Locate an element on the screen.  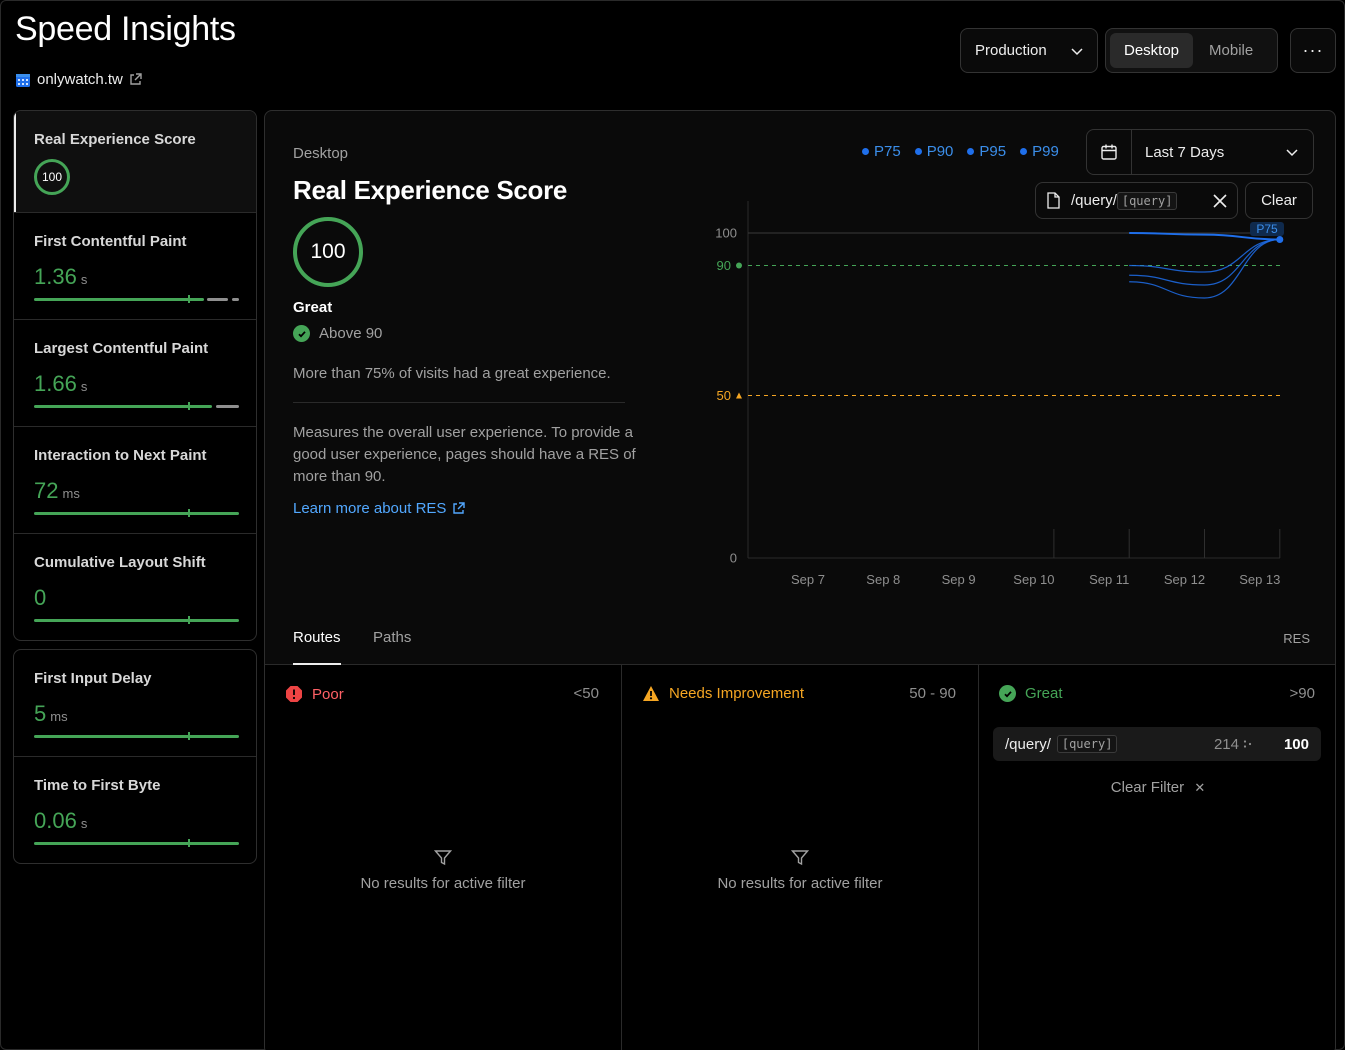
warning-icon is located at coordinates (651, 693).